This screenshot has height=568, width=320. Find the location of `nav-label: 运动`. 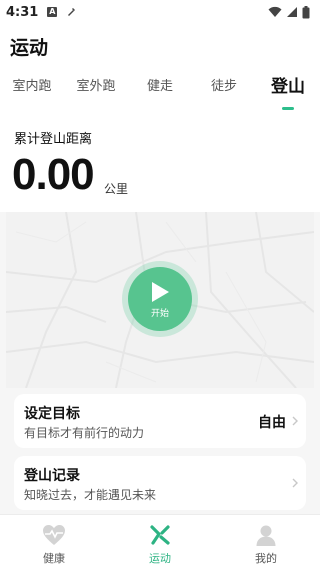

nav-label: 运动 is located at coordinates (160, 558).